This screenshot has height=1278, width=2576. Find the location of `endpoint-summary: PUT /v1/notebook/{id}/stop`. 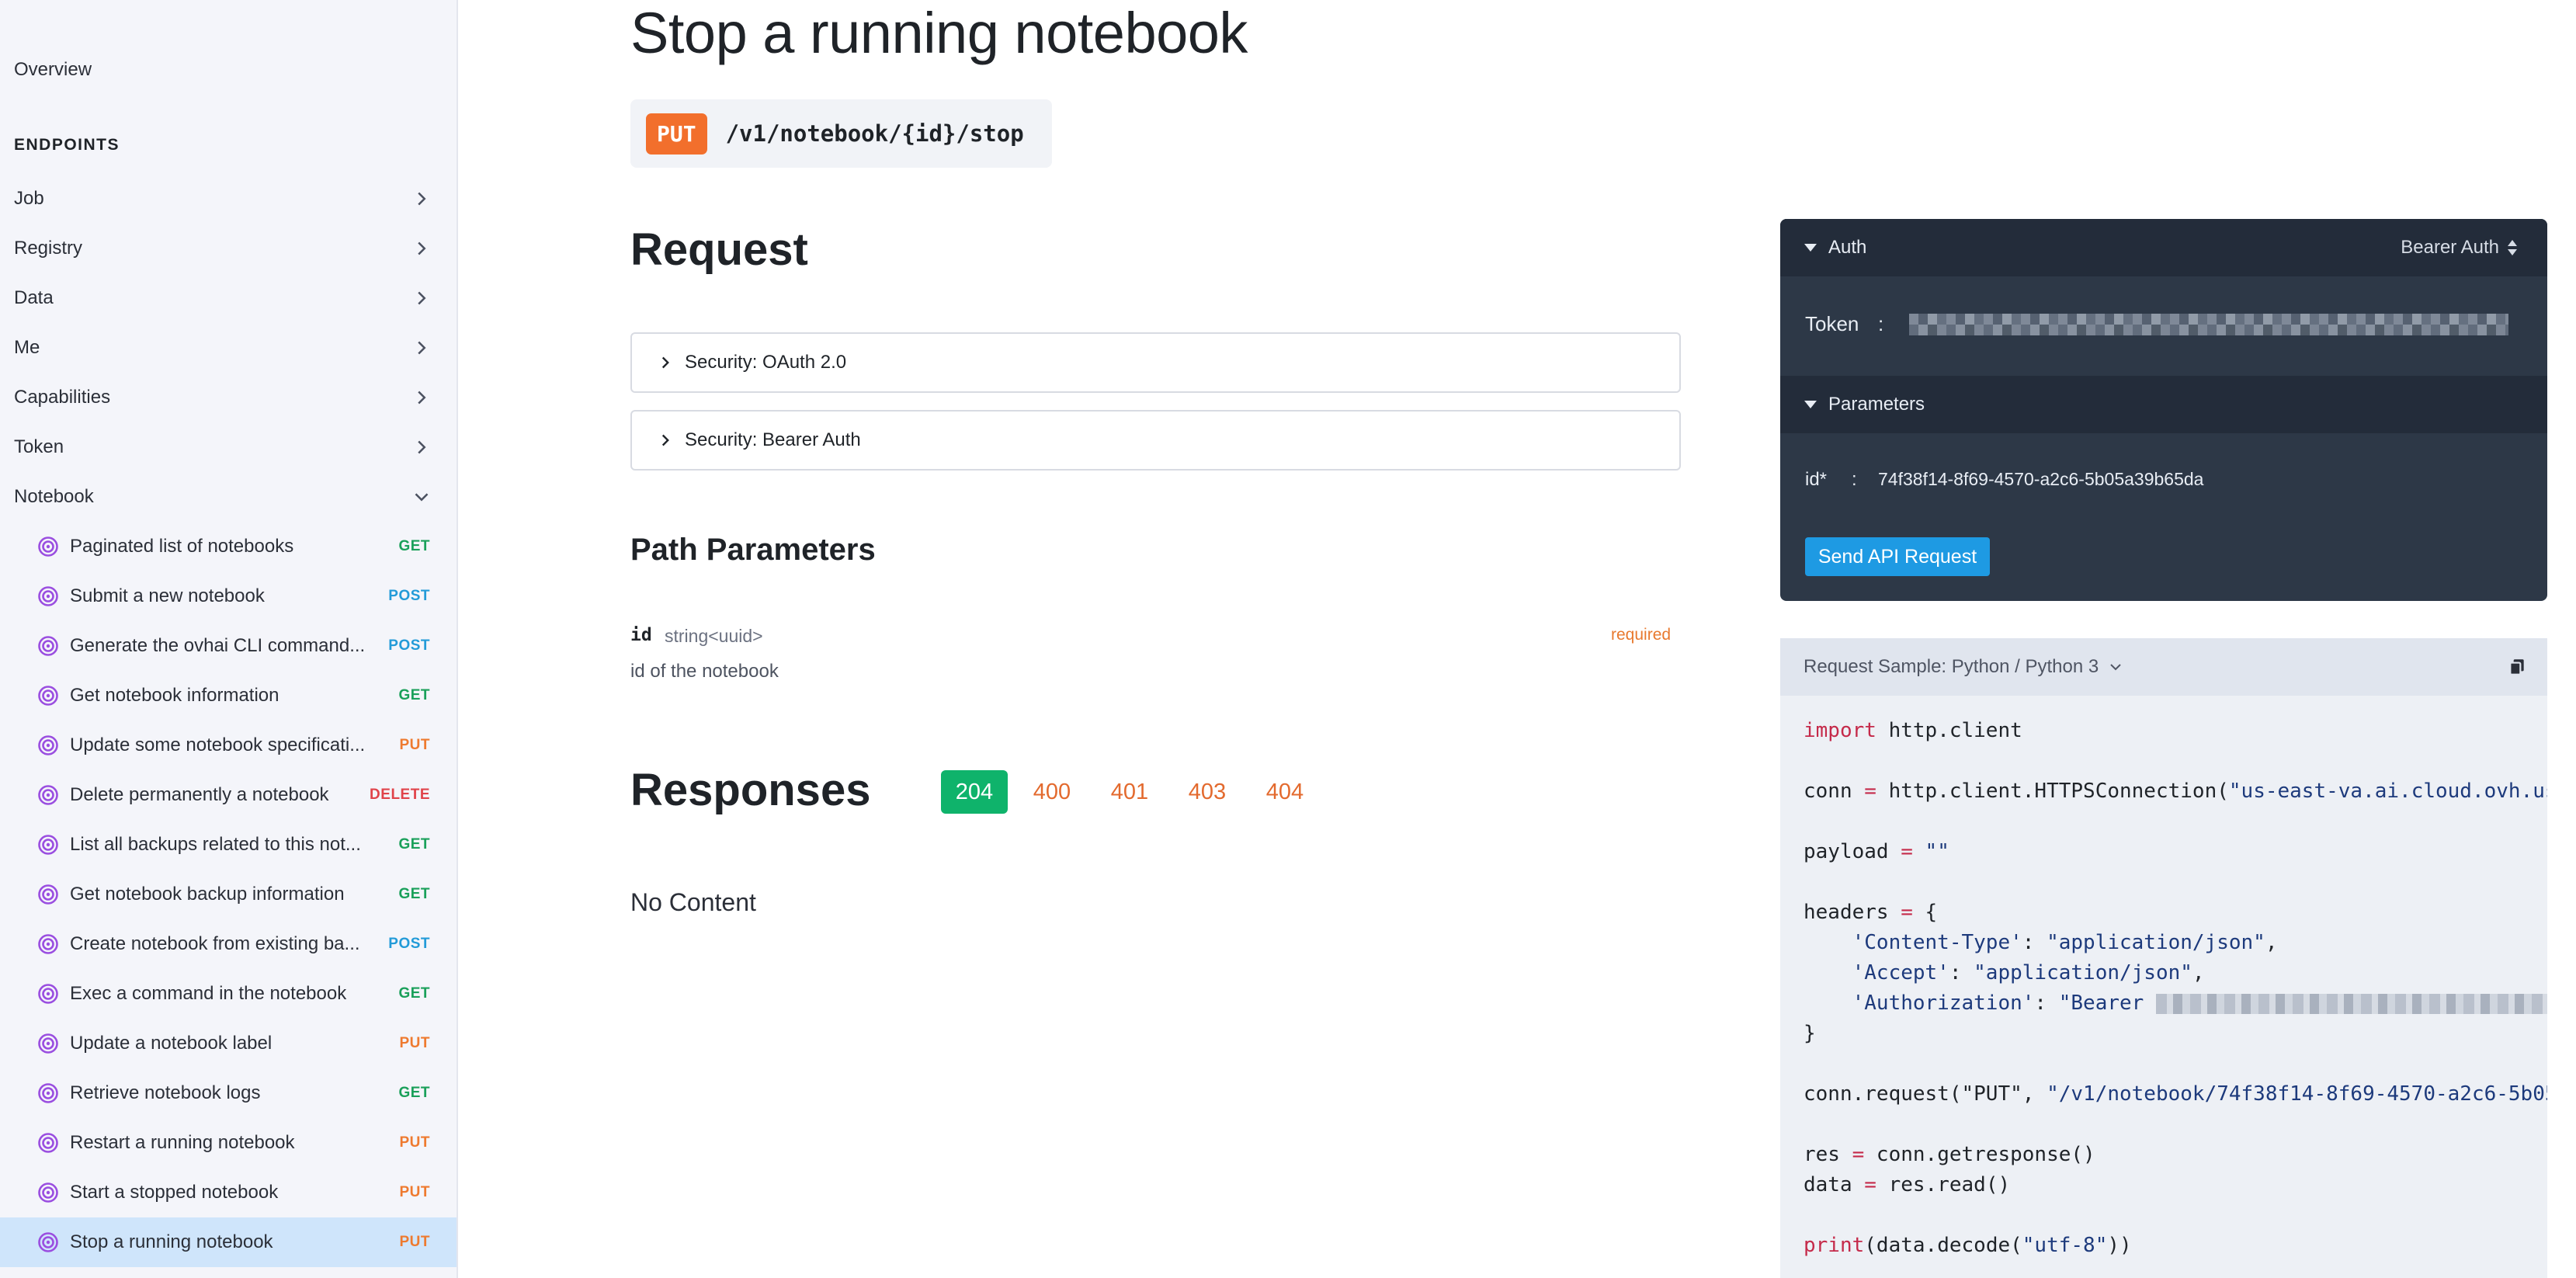

endpoint-summary: PUT /v1/notebook/{id}/stop is located at coordinates (841, 133).